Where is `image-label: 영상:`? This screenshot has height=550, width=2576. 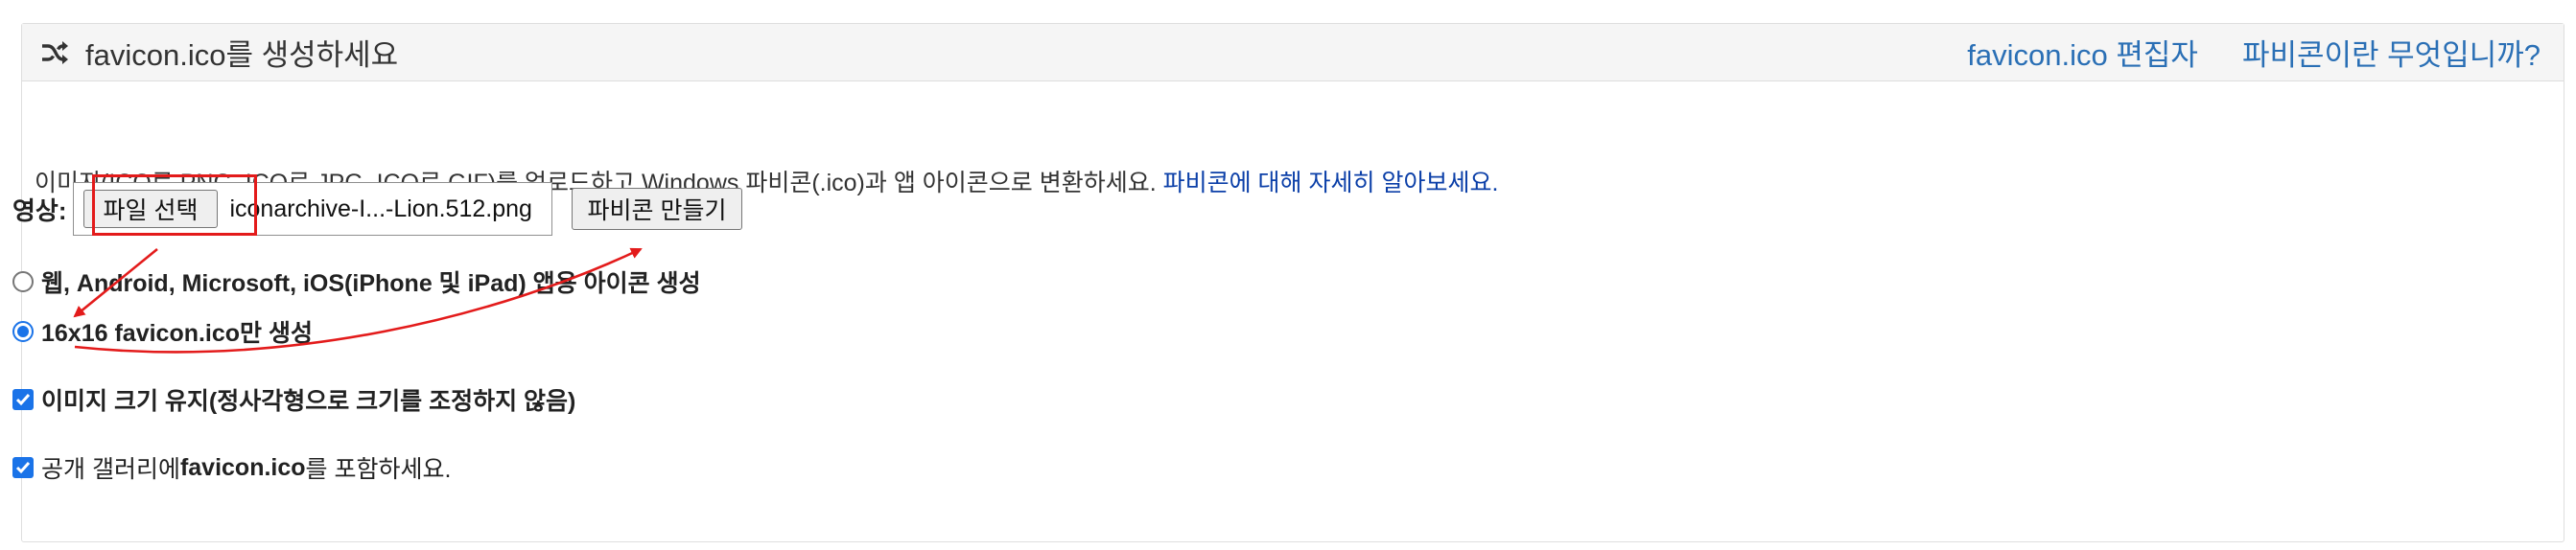
image-label: 영상: is located at coordinates (39, 210).